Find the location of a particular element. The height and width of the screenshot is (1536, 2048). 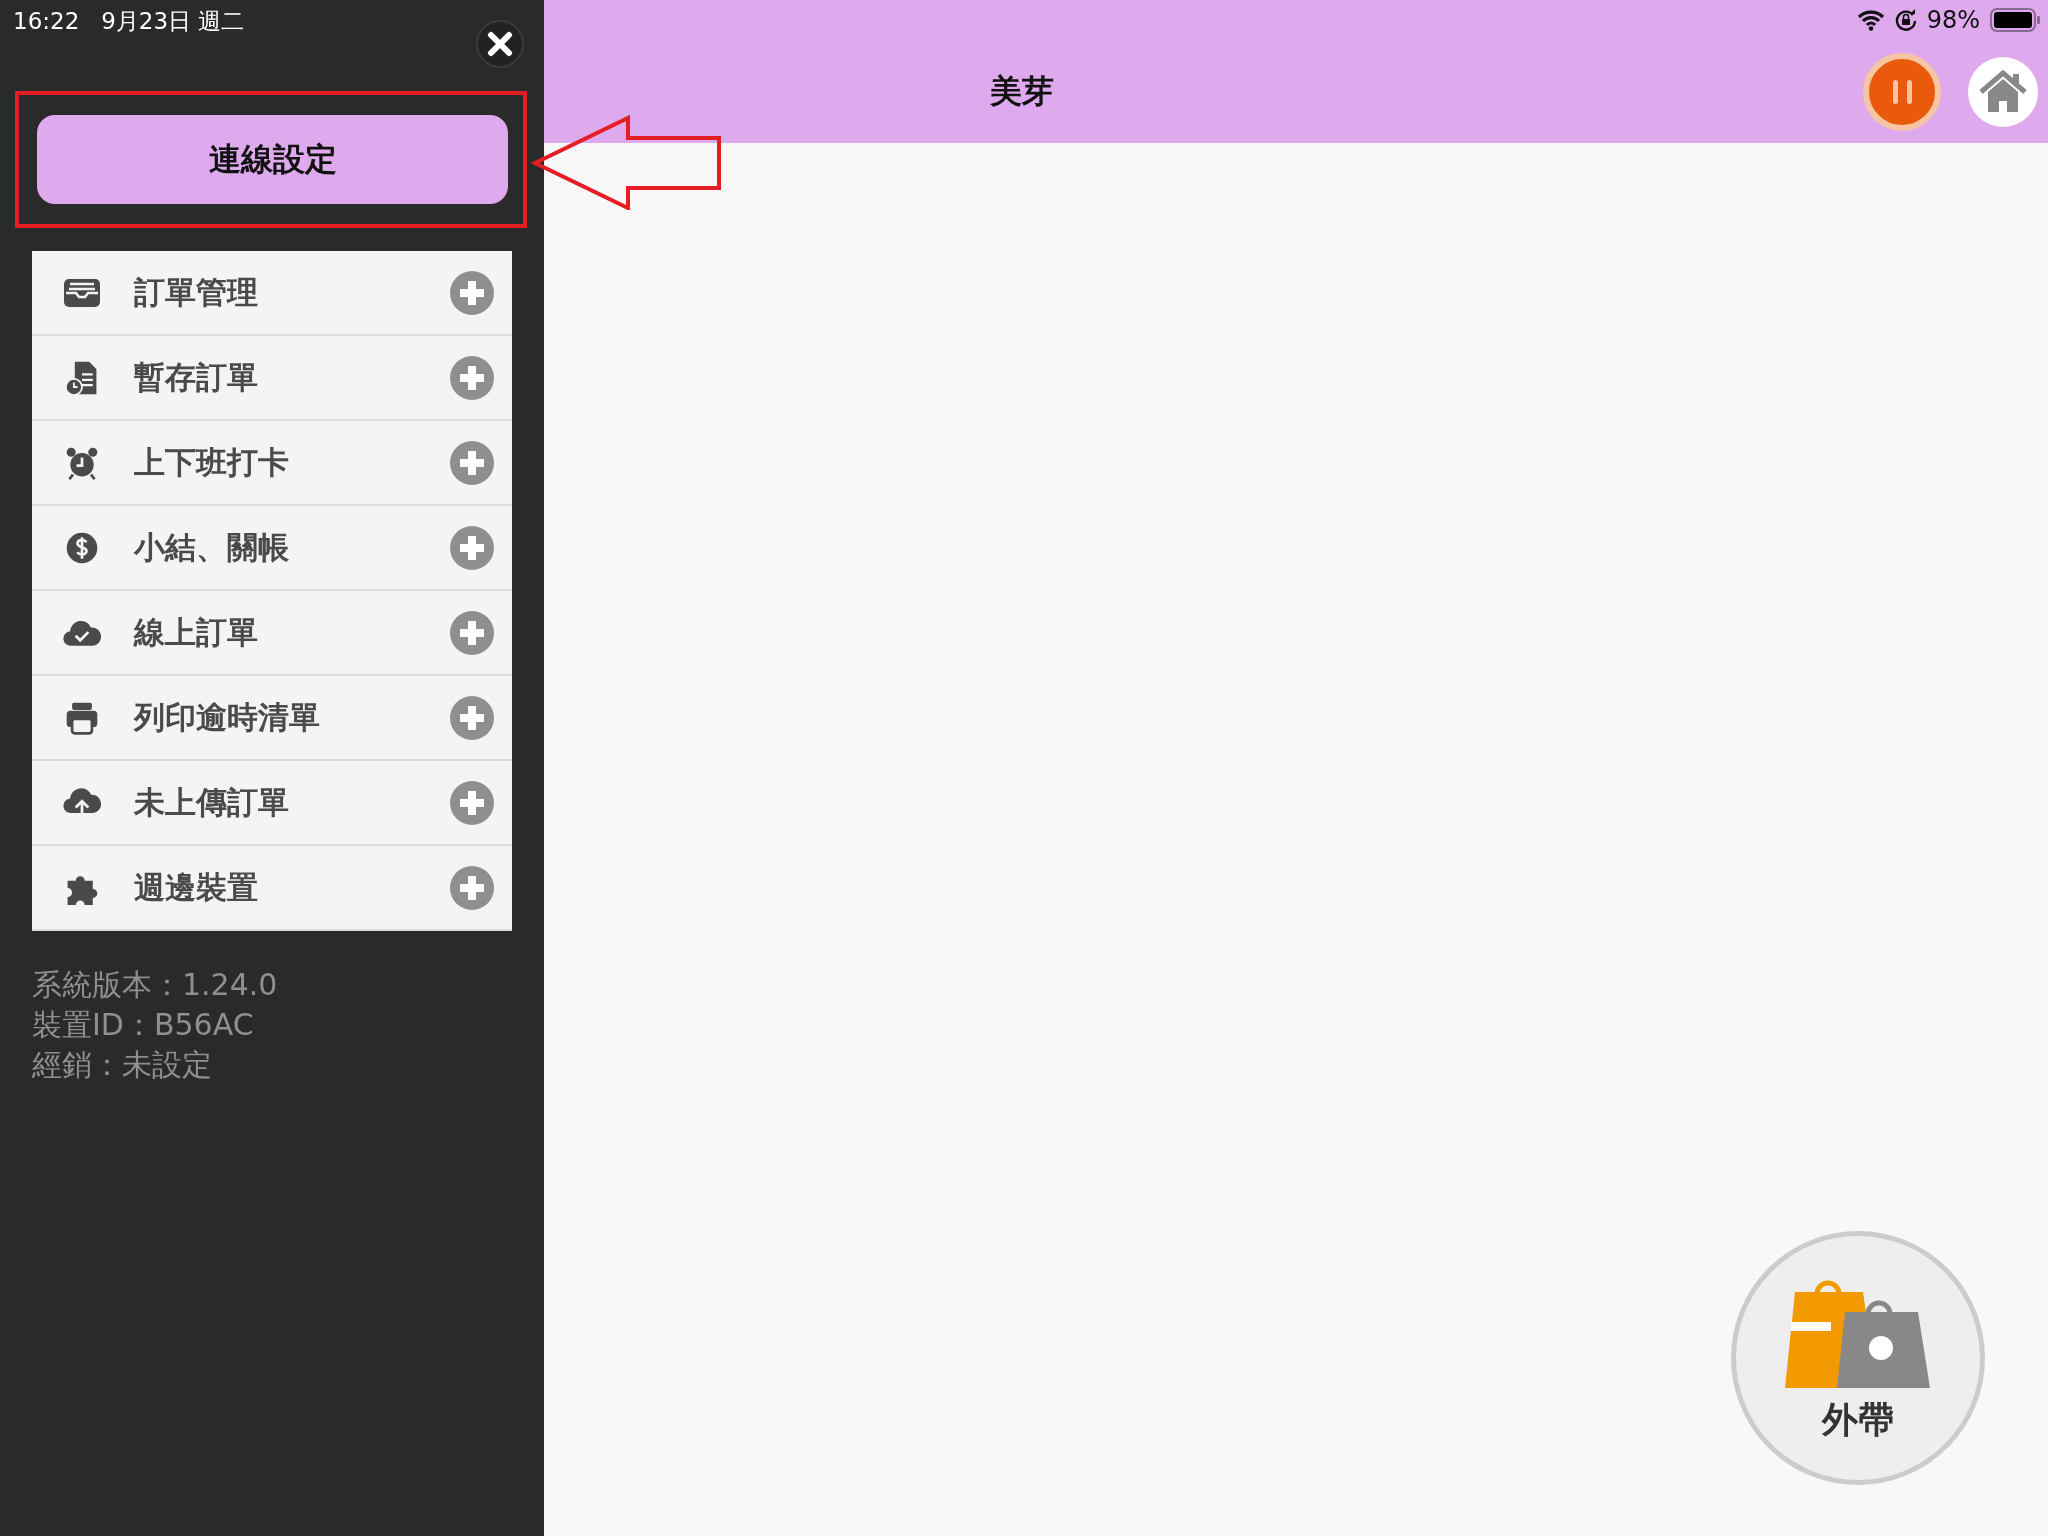

close-button is located at coordinates (500, 44).